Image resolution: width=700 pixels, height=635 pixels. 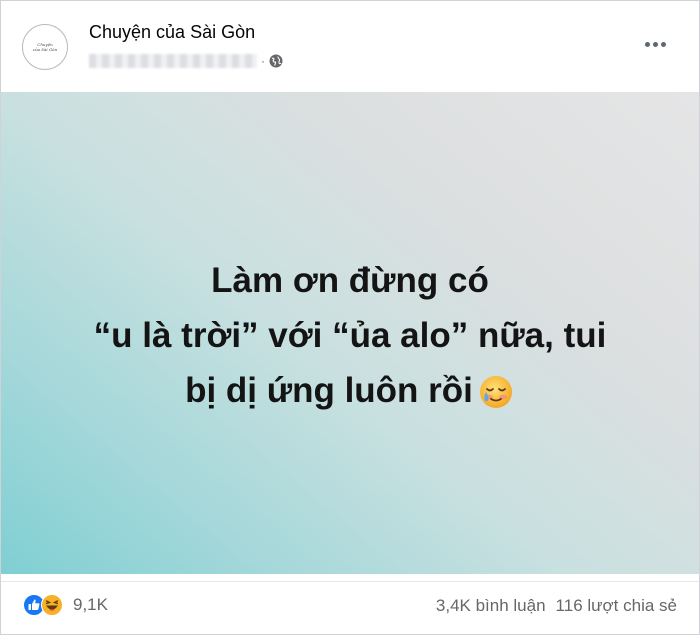 I want to click on smiling-face-with-tear-icon, so click(x=496, y=391).